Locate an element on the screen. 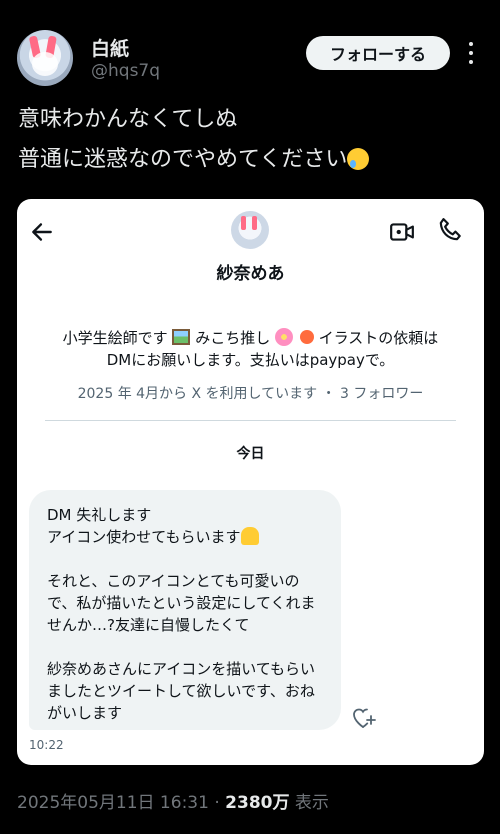 The width and height of the screenshot is (500, 834). tweet-timestamp: 2025年05月11日 16:31 is located at coordinates (113, 803).